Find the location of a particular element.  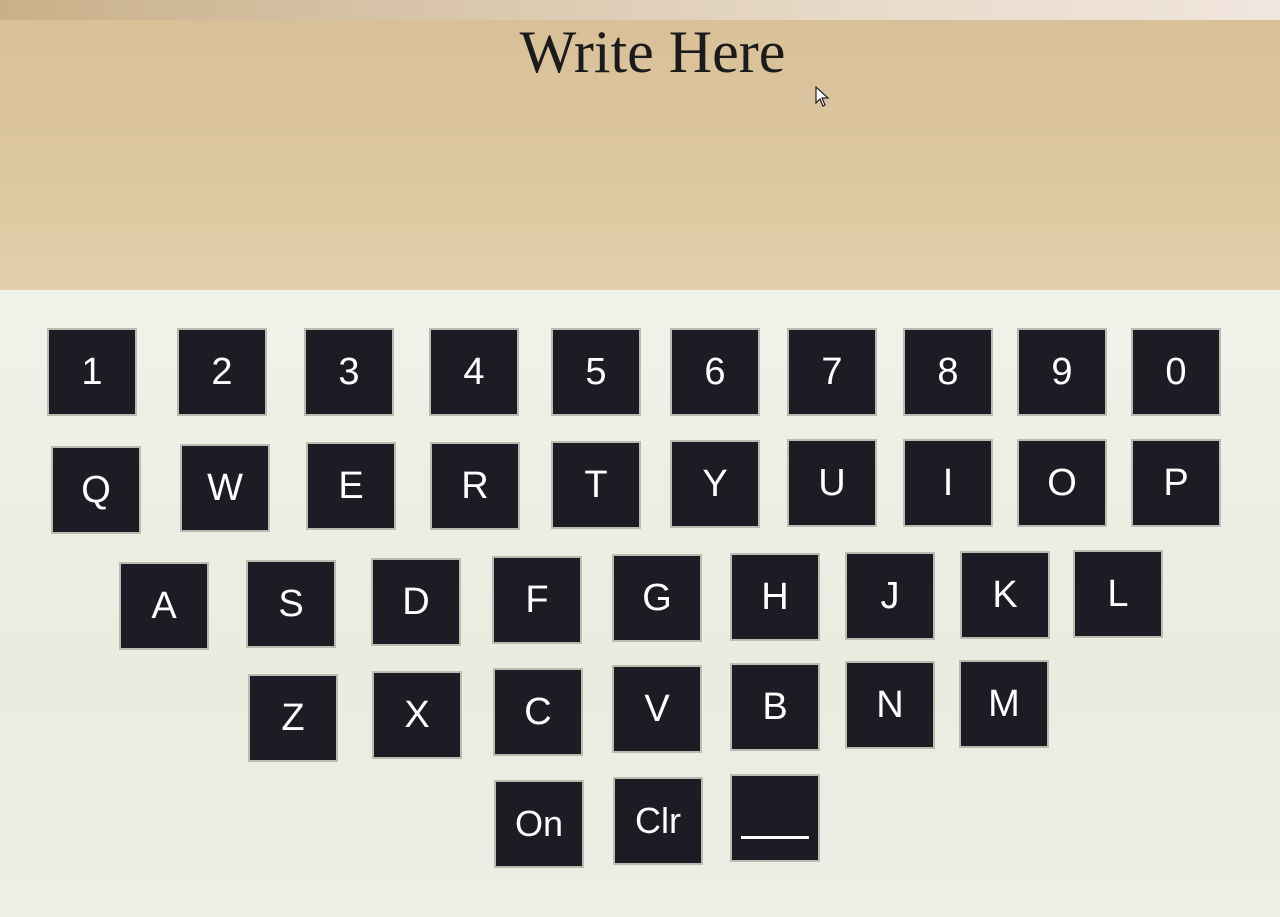

key-y: Y is located at coordinates (715, 484).